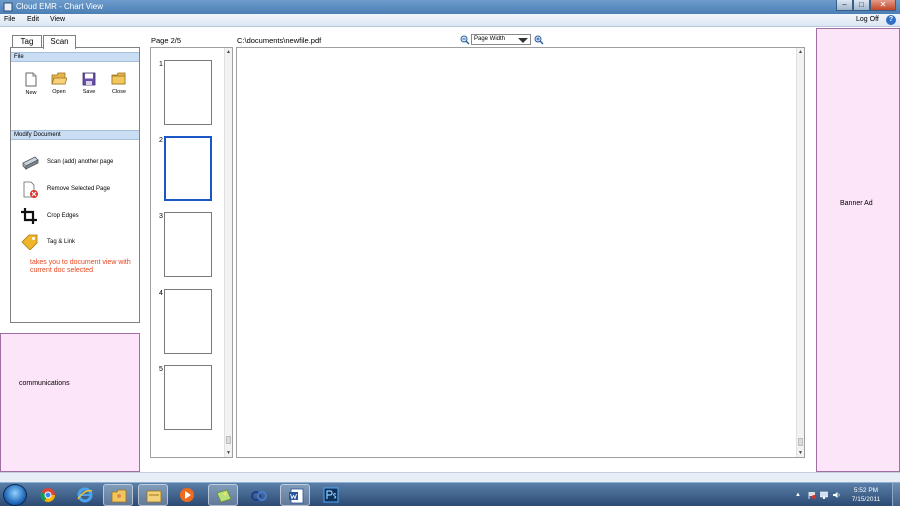  Describe the element at coordinates (866, 495) in the screenshot. I see `system-clock: 5:52 PM 7/15/2011` at that location.